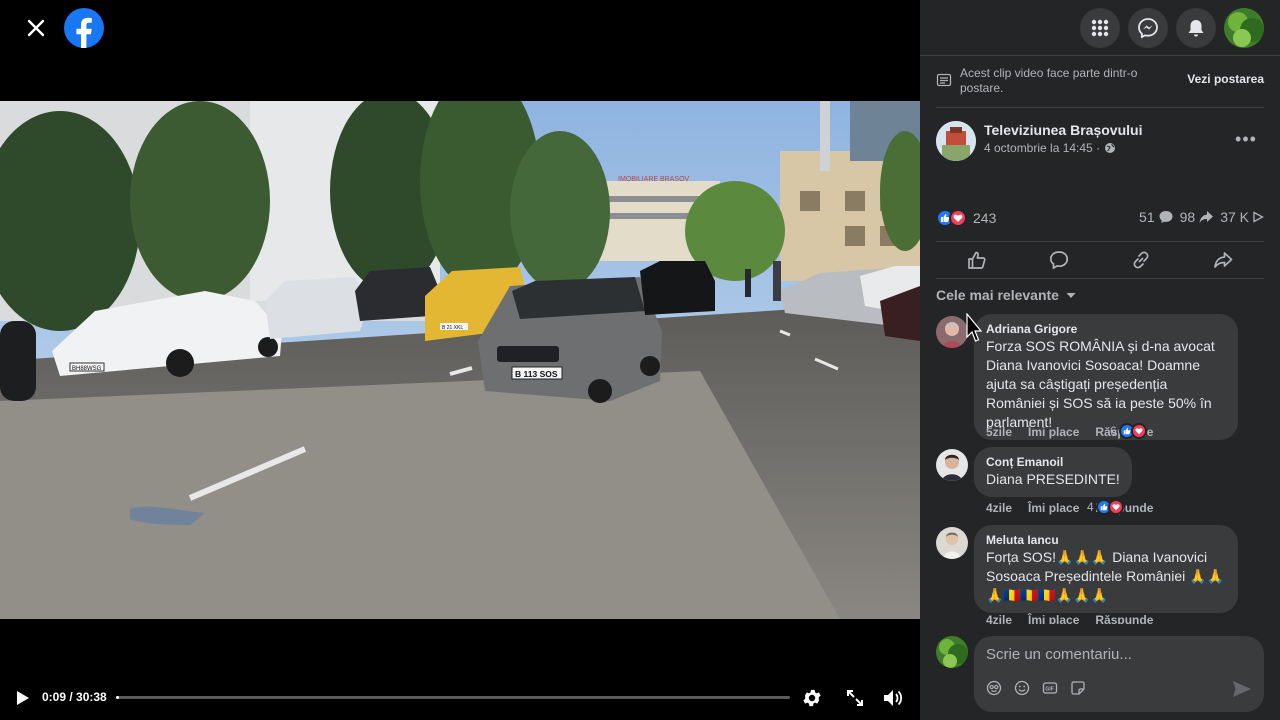 Image resolution: width=1280 pixels, height=720 pixels. Describe the element at coordinates (1128, 431) in the screenshot. I see `comment-reactions: 6` at that location.